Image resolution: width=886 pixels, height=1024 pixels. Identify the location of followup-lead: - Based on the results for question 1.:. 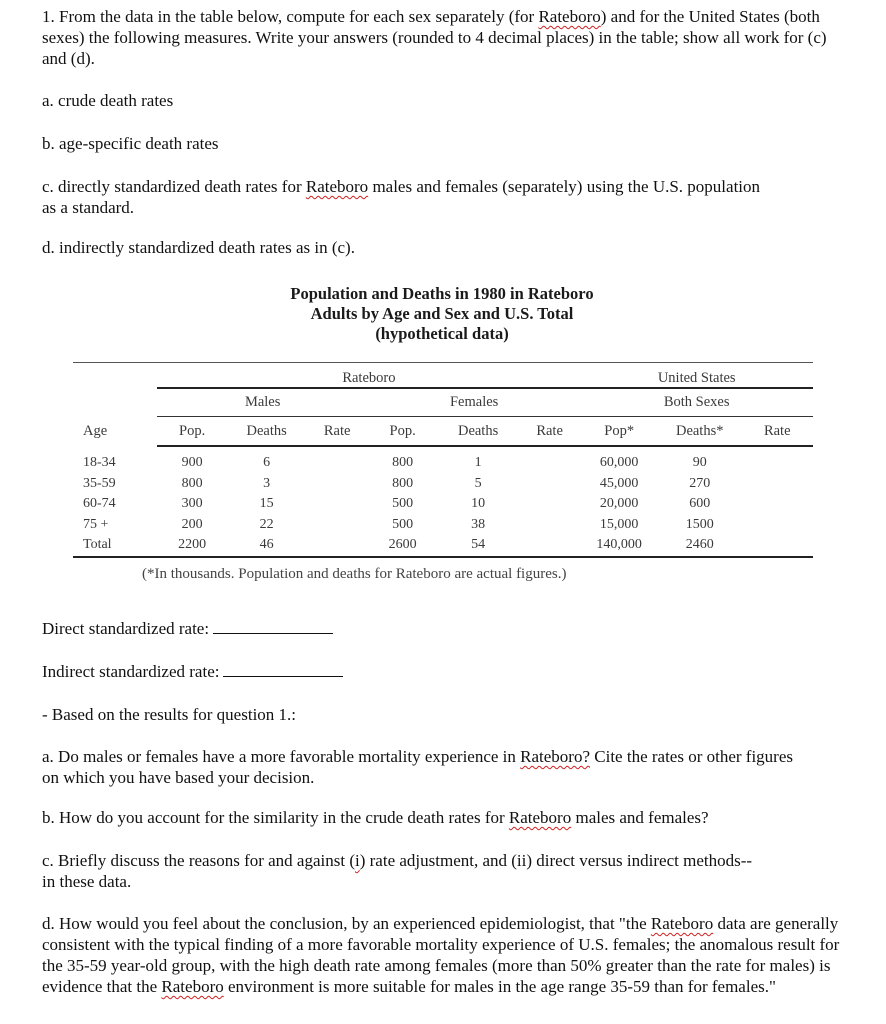
(169, 714).